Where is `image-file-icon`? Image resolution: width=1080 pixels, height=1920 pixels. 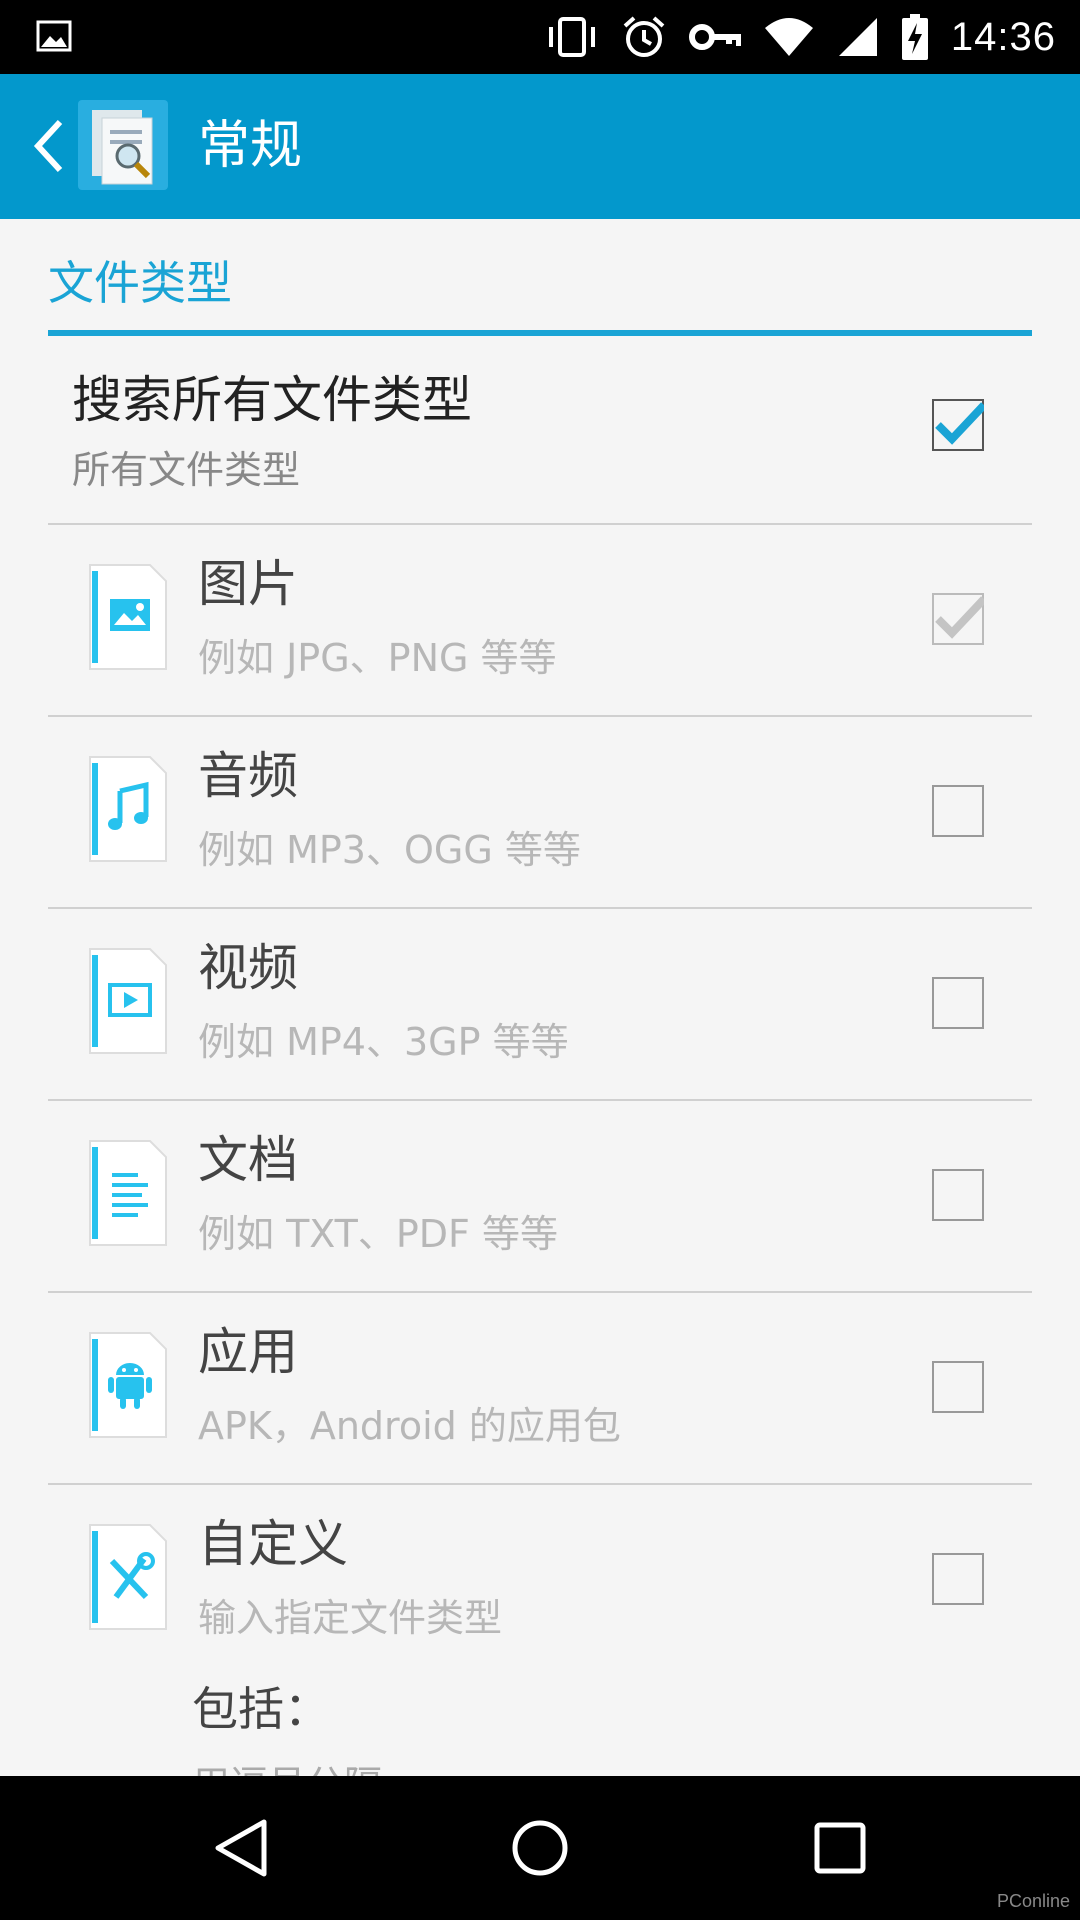 image-file-icon is located at coordinates (128, 617).